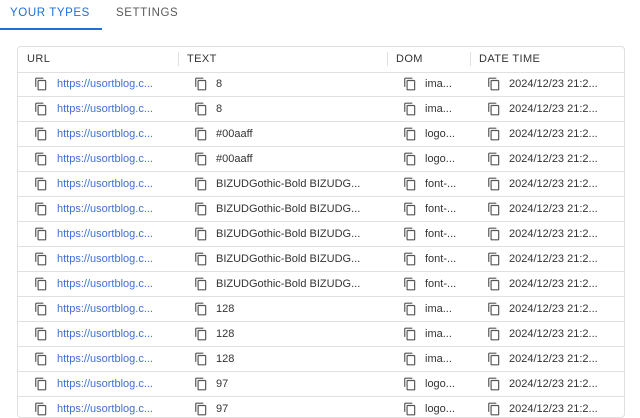  Describe the element at coordinates (38, 59) in the screenshot. I see `column-header-url: URL` at that location.